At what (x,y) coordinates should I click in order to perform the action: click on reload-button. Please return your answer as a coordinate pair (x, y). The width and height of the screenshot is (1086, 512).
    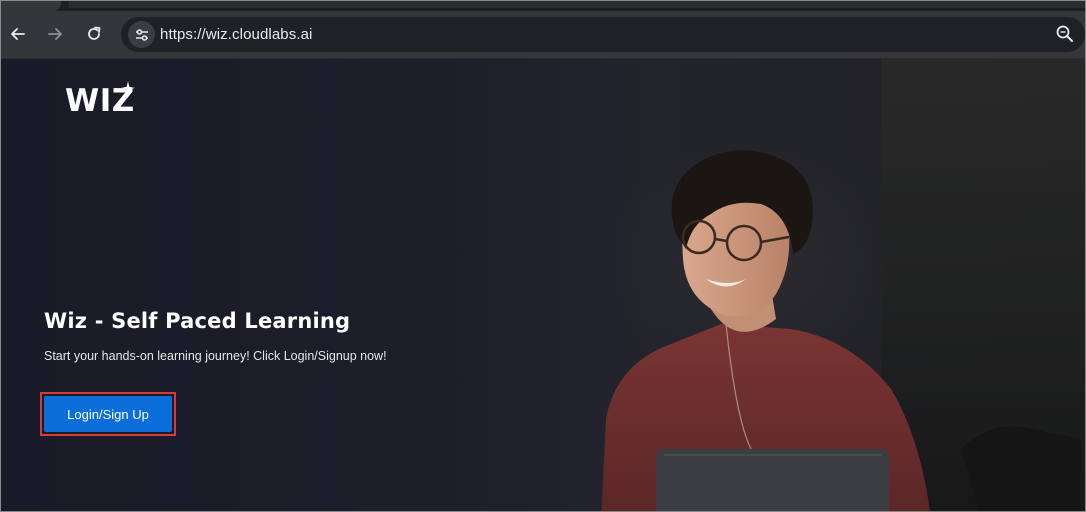
    Looking at the image, I should click on (94, 34).